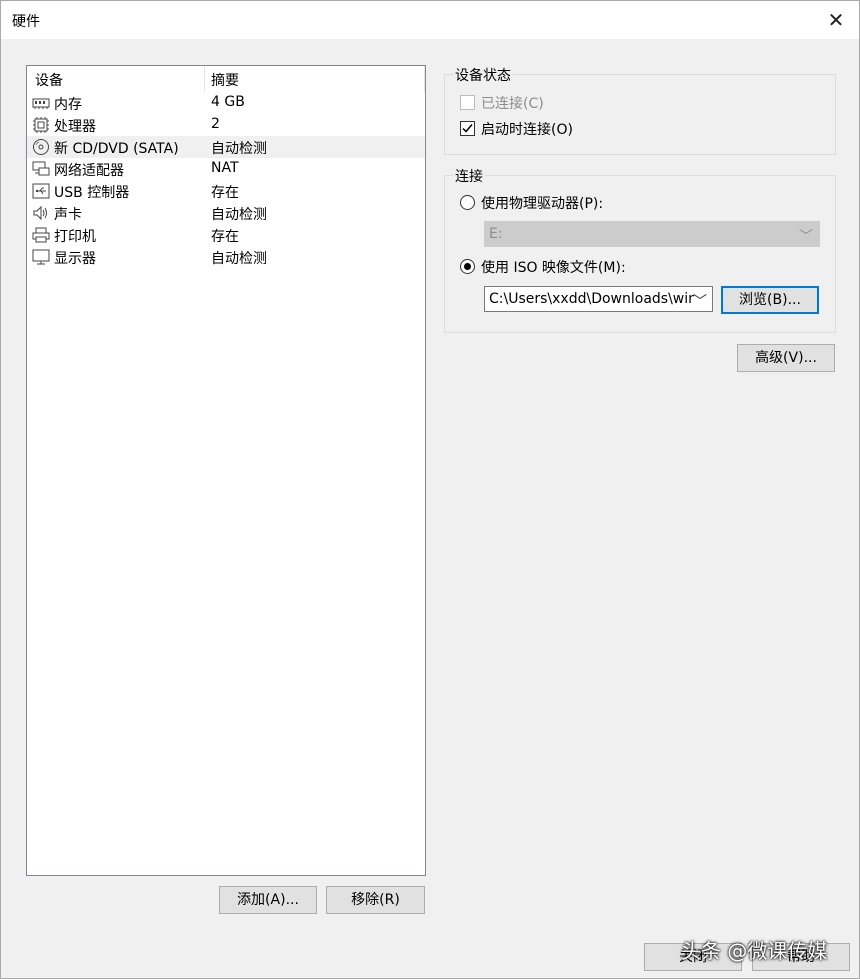 This screenshot has height=979, width=860. I want to click on watermark: 头条 @微课传媒, so click(754, 951).